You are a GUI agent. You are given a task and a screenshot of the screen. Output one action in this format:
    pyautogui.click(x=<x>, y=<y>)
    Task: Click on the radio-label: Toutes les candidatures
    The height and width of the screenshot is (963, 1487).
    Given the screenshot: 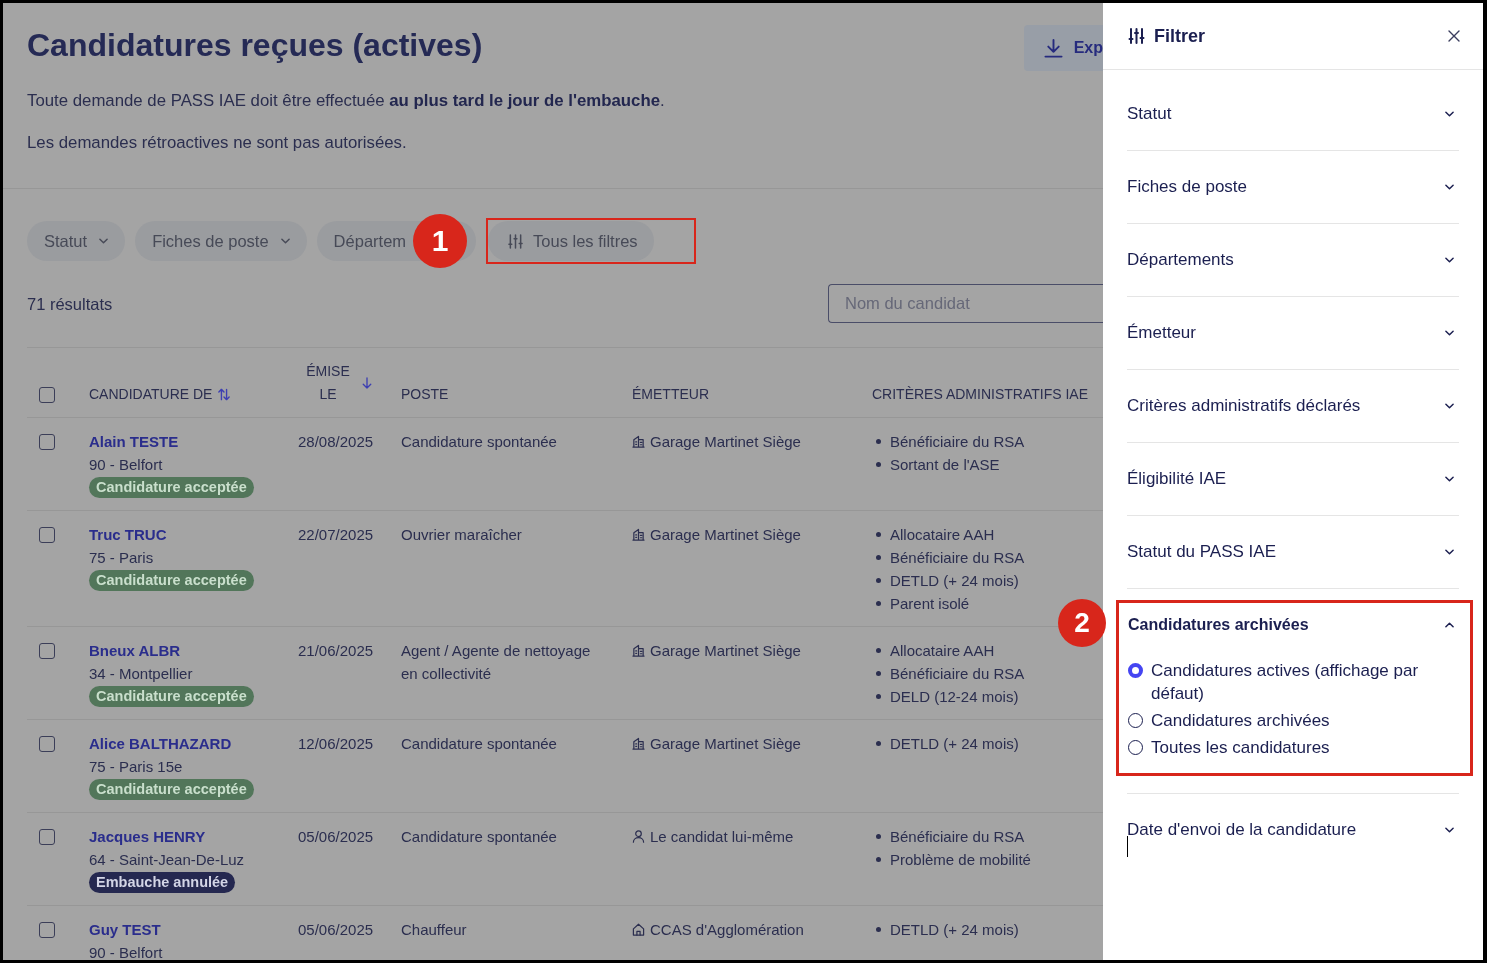 What is the action you would take?
    pyautogui.click(x=1240, y=748)
    